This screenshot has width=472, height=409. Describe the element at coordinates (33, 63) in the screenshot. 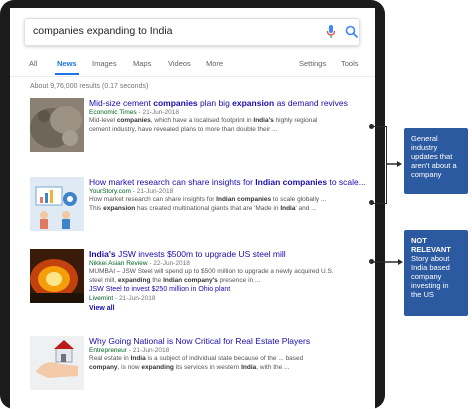

I see `tab-all: All` at that location.